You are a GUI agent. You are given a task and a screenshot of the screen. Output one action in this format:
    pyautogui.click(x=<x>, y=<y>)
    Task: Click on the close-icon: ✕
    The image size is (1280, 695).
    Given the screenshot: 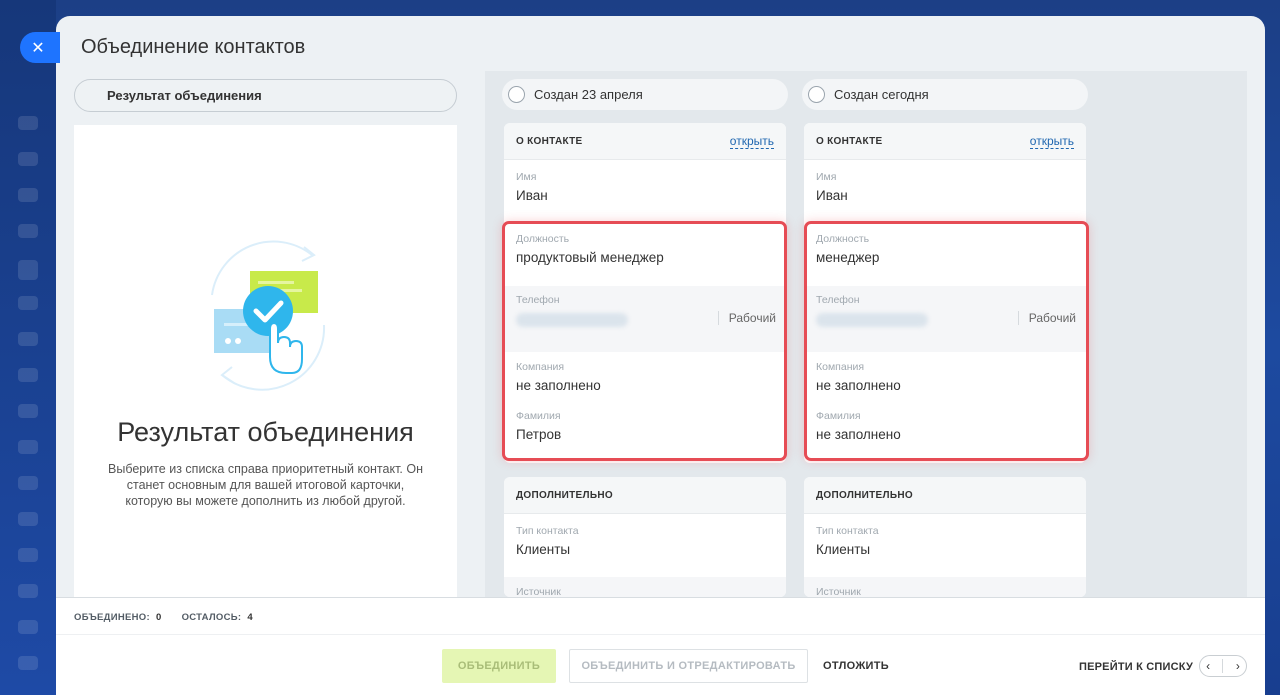 What is the action you would take?
    pyautogui.click(x=38, y=48)
    